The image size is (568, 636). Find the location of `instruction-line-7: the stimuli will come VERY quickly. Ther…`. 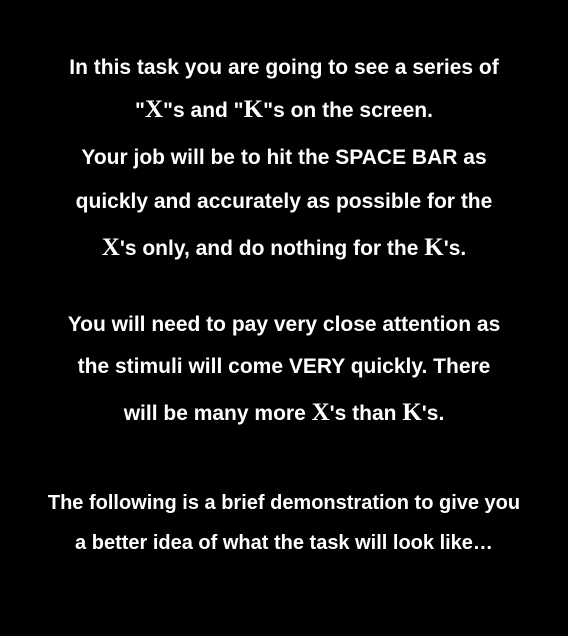

instruction-line-7: the stimuli will come VERY quickly. Ther… is located at coordinates (284, 366).